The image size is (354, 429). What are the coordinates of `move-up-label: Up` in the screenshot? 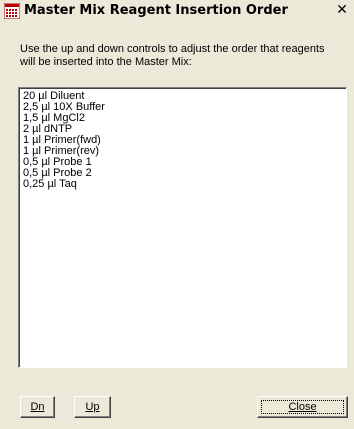 It's located at (92, 407).